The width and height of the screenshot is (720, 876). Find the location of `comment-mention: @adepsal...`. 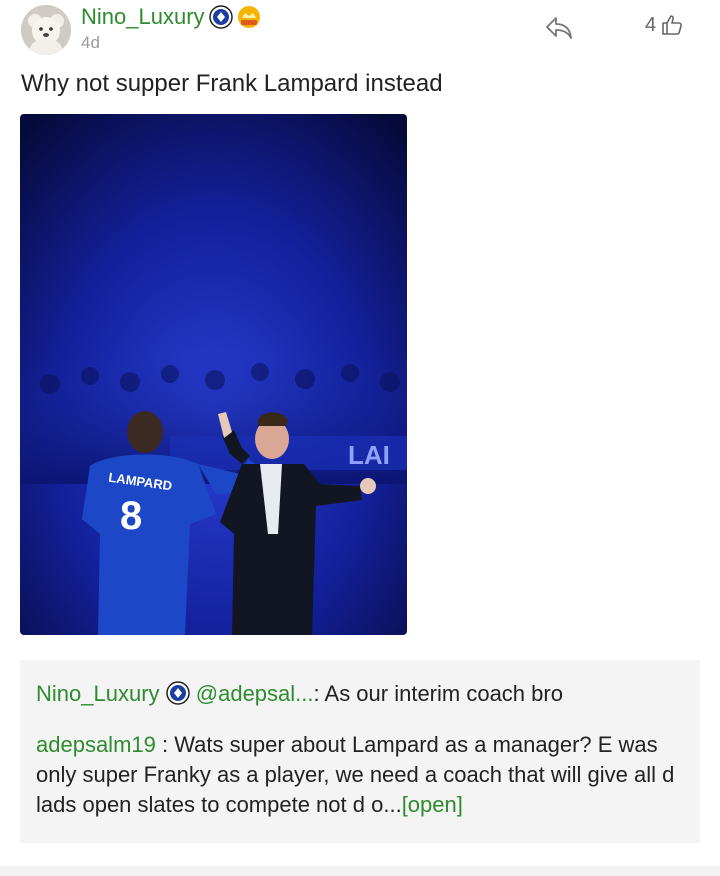

comment-mention: @adepsal... is located at coordinates (255, 693).